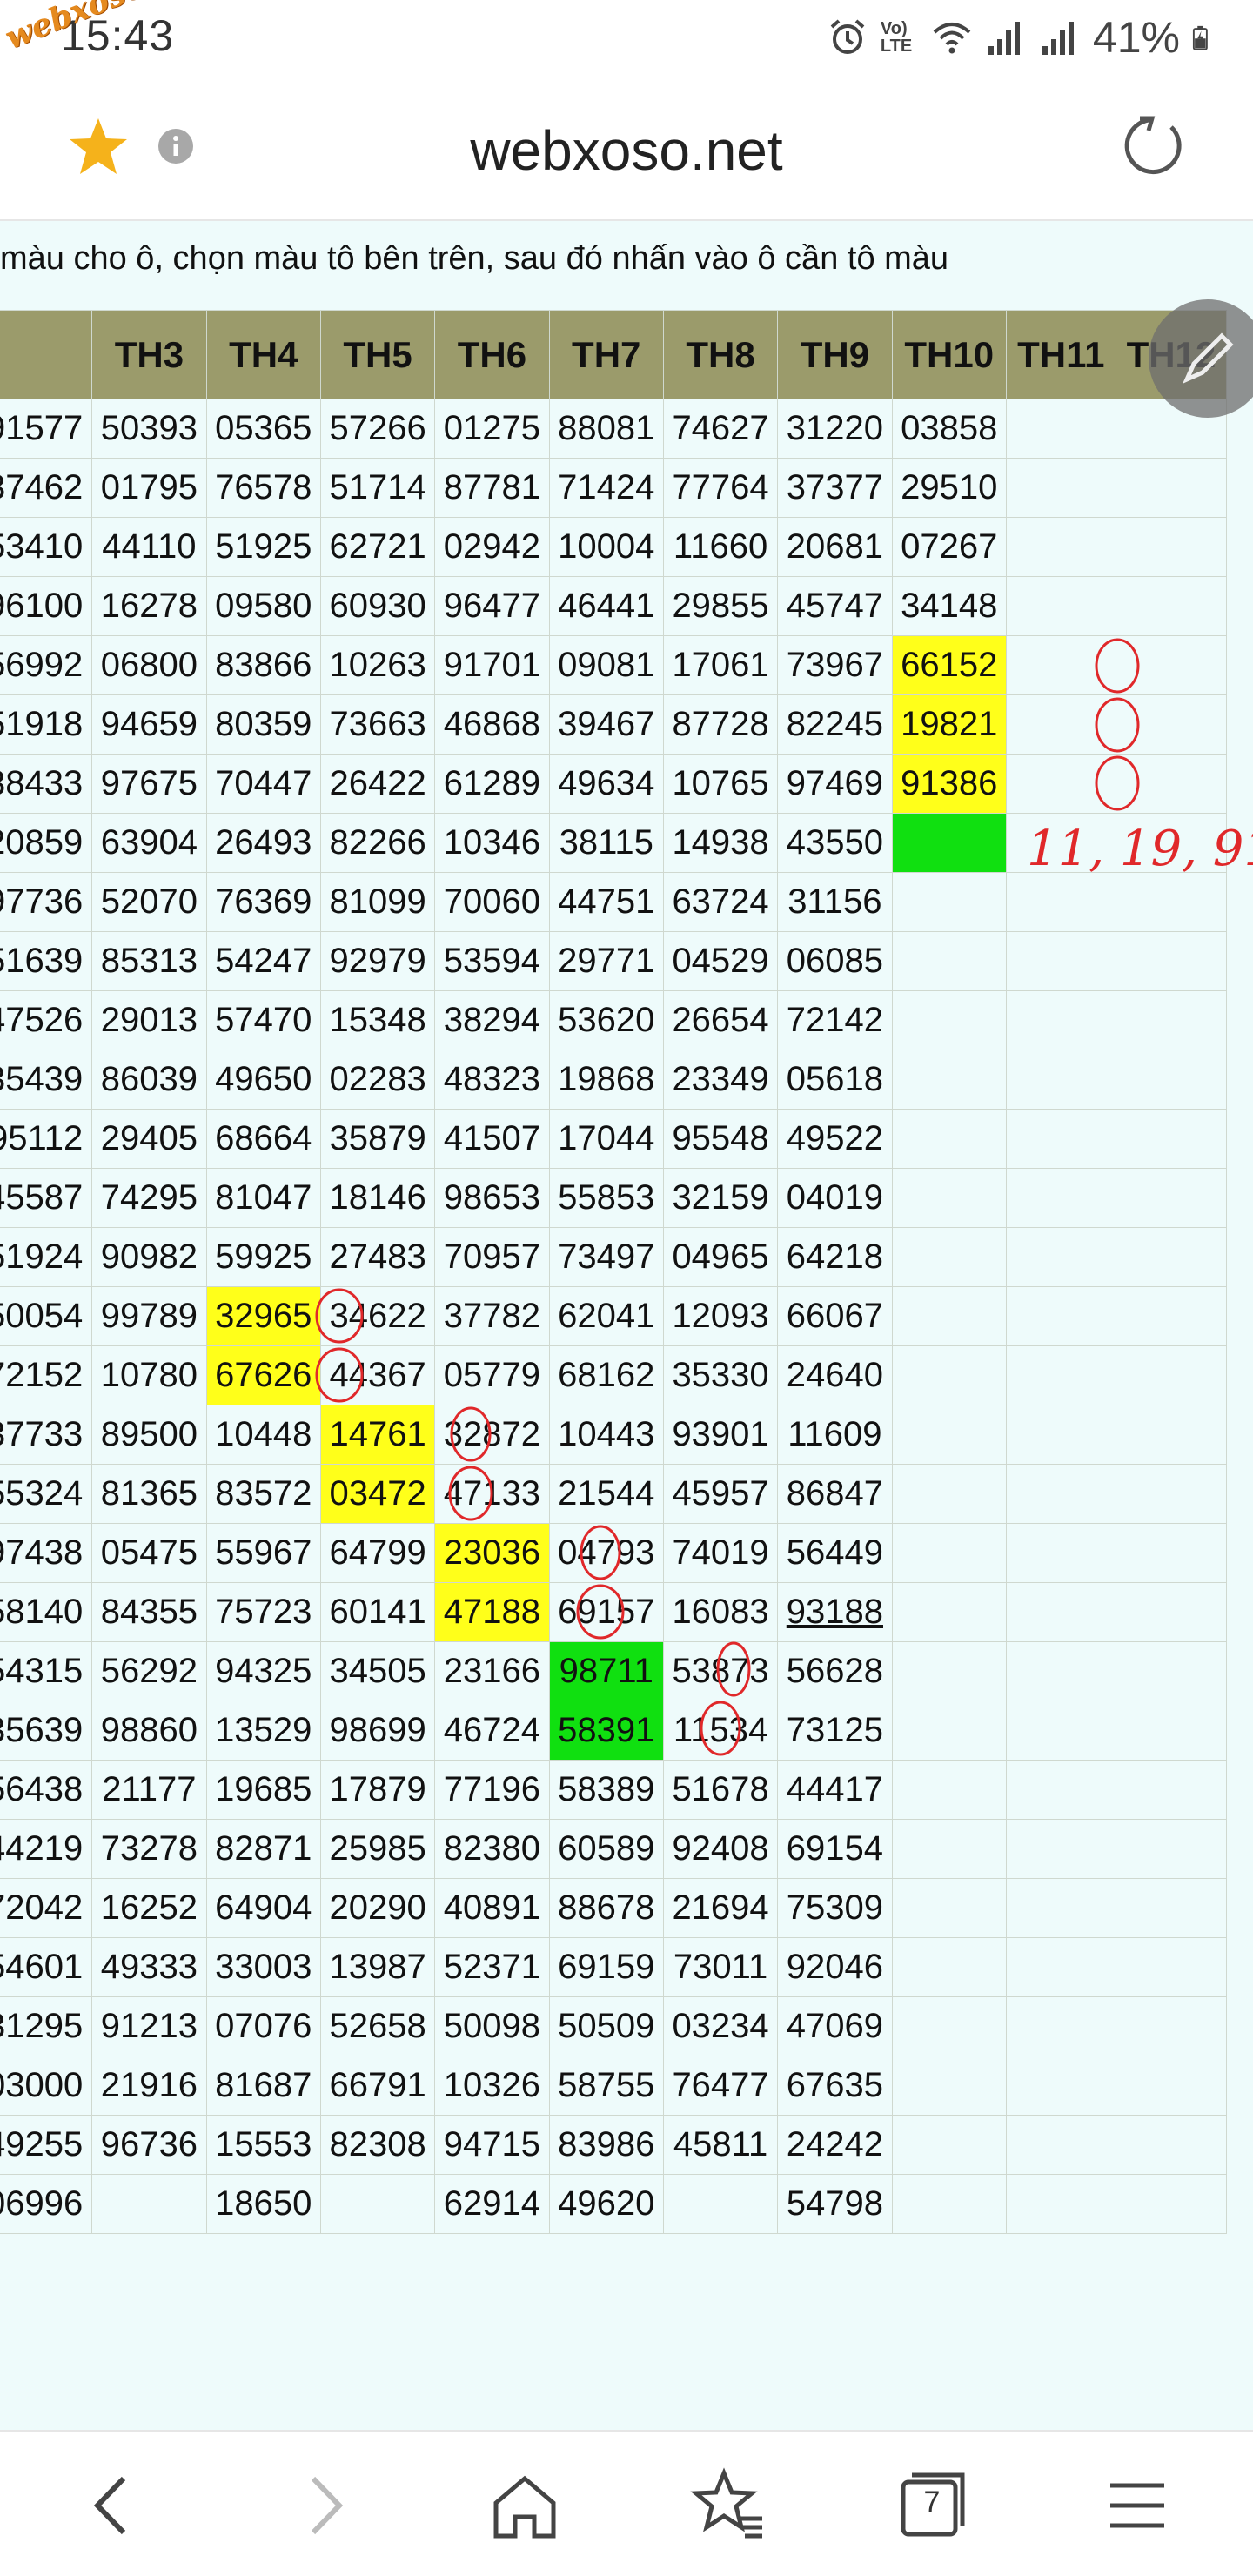 Image resolution: width=1253 pixels, height=2576 pixels. What do you see at coordinates (835, 843) in the screenshot?
I see `table-cell: 43550` at bounding box center [835, 843].